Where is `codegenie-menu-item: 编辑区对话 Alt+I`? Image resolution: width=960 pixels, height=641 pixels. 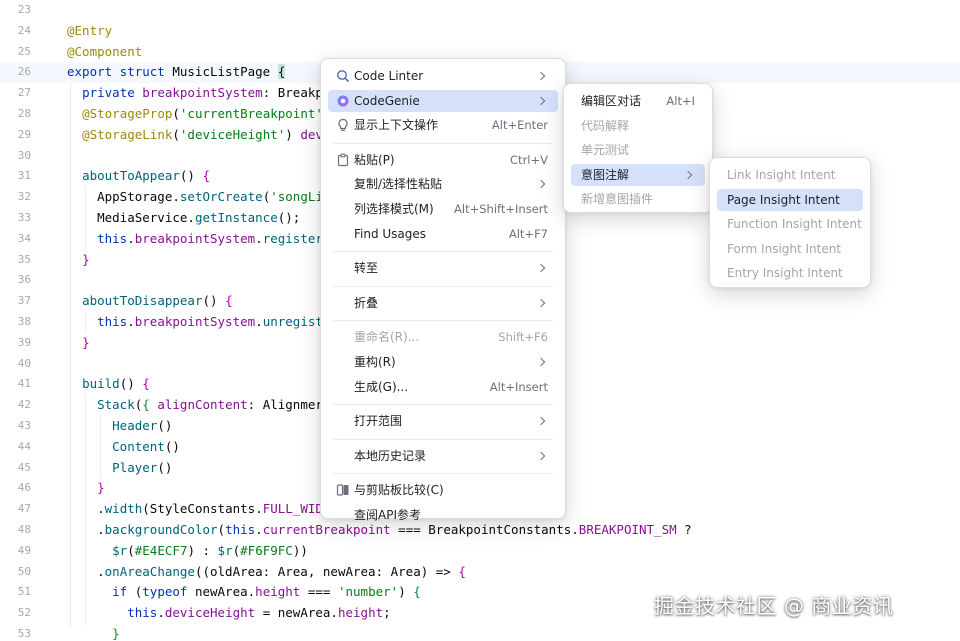 codegenie-menu-item: 编辑区对话 Alt+I is located at coordinates (638, 101).